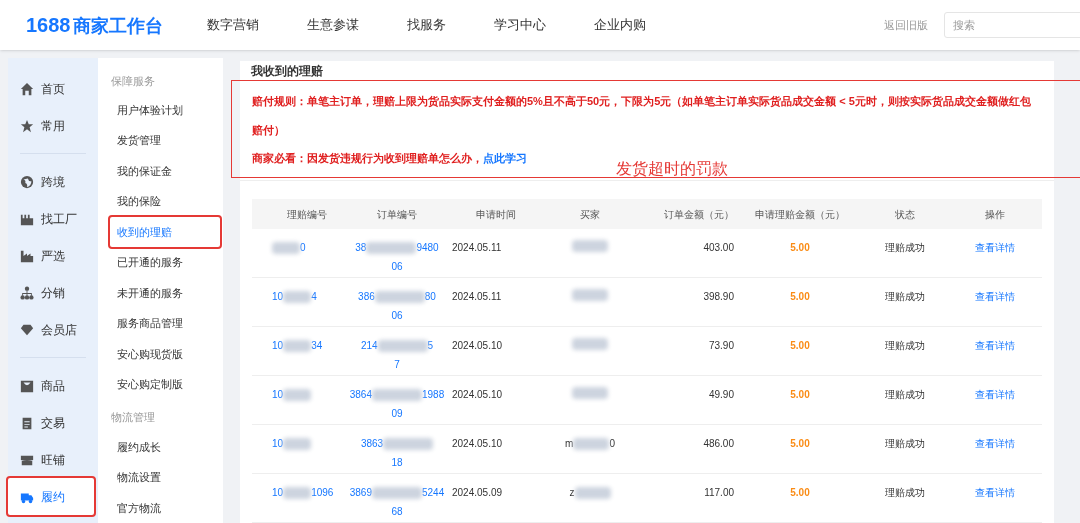 The width and height of the screenshot is (1080, 523). I want to click on order-id-fragment: 3863, so click(372, 444).